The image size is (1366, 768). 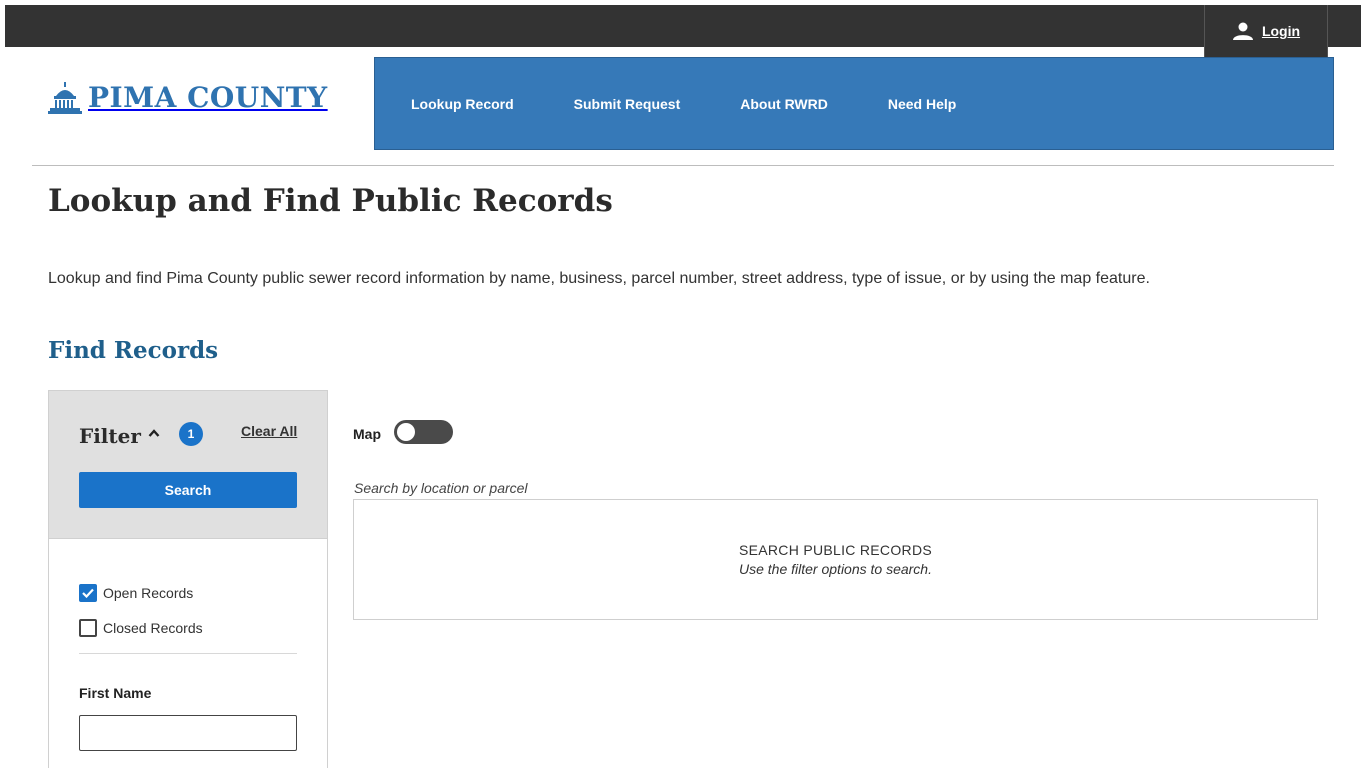 I want to click on page-title: Lookup and Find Public Records, so click(x=330, y=201).